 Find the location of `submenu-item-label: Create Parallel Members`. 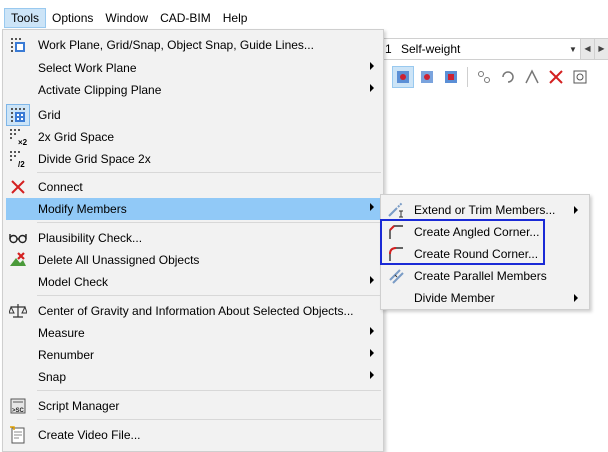

submenu-item-label: Create Parallel Members is located at coordinates (480, 276).